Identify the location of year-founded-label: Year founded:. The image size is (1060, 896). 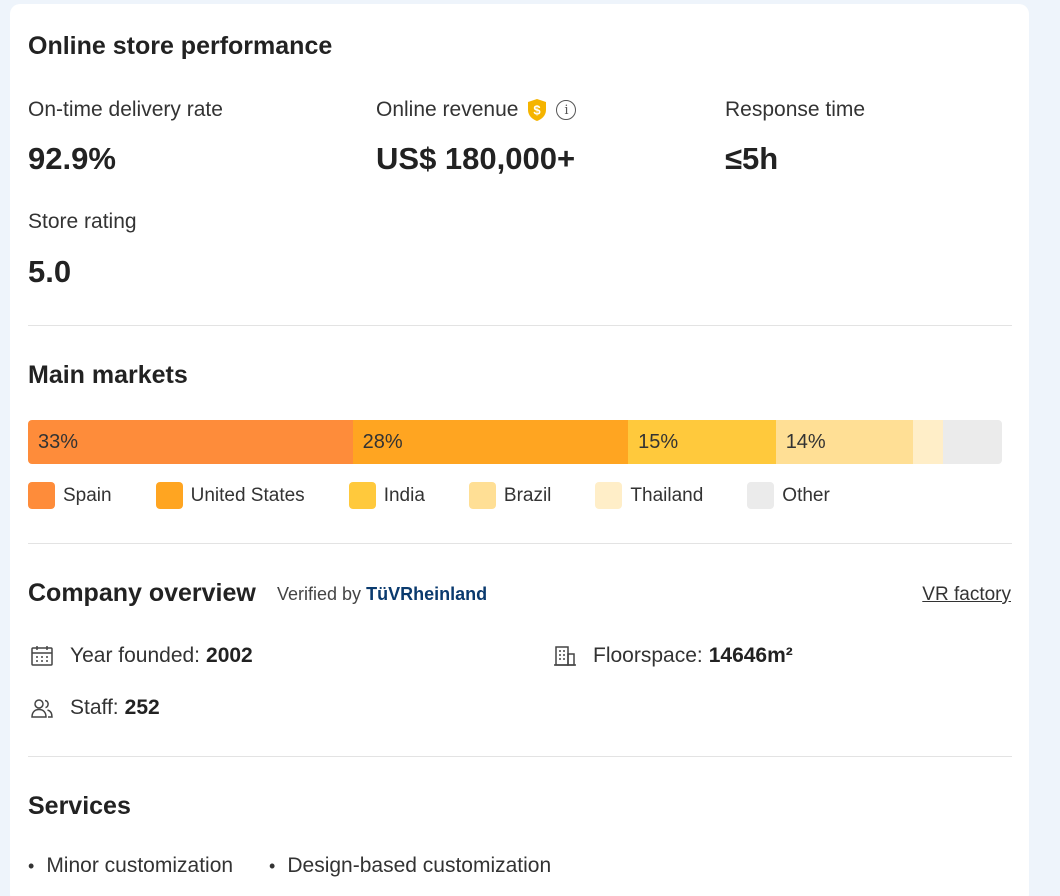
(135, 655).